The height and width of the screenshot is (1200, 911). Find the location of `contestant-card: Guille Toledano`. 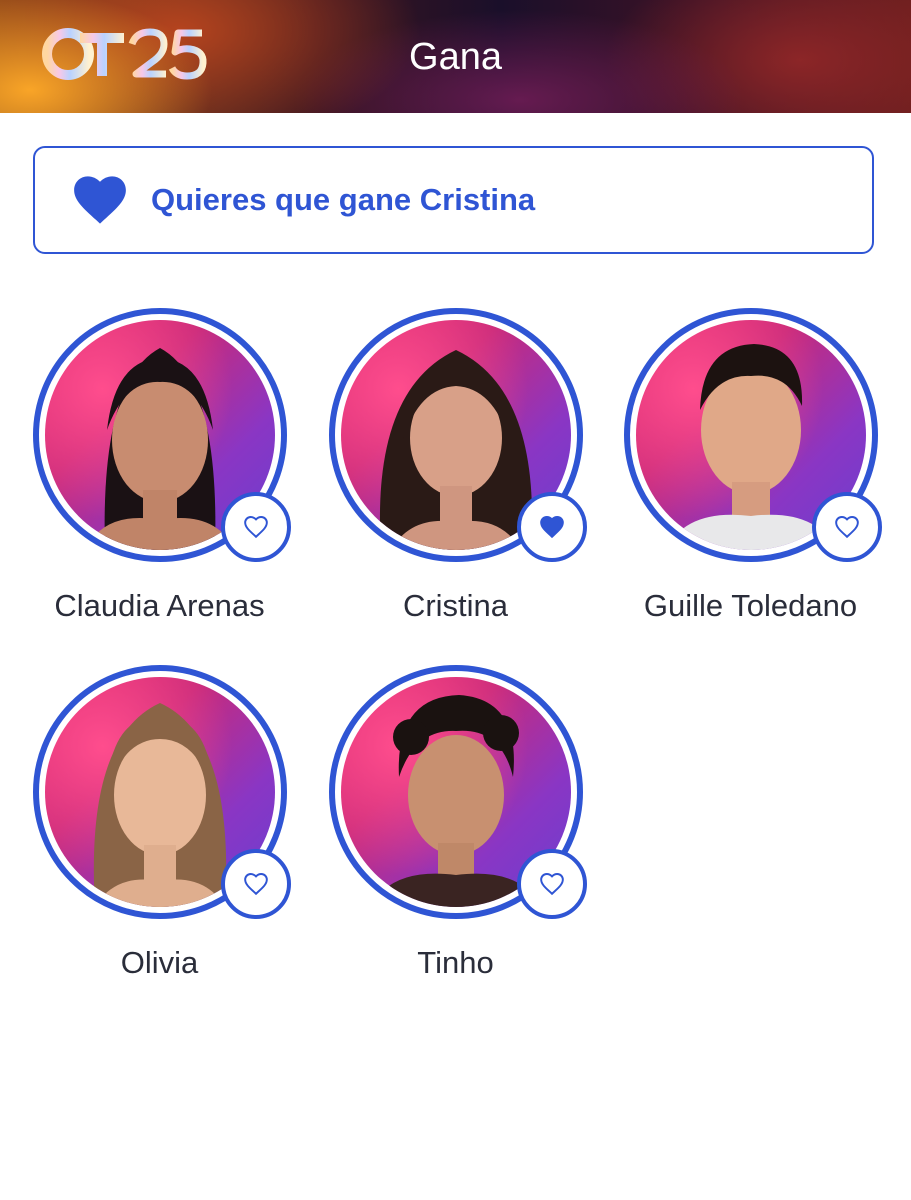

contestant-card: Guille Toledano is located at coordinates (750, 467).